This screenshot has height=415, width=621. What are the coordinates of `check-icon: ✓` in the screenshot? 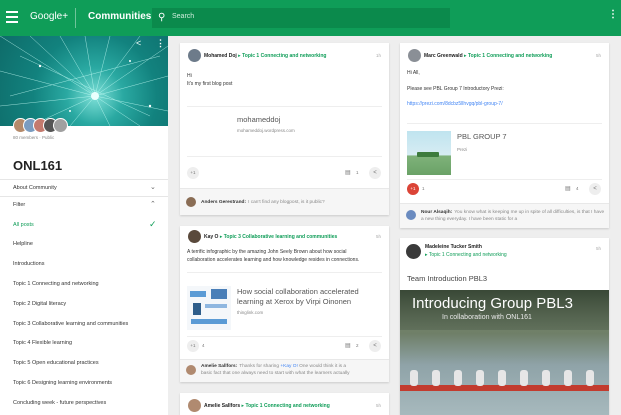 It's located at (153, 224).